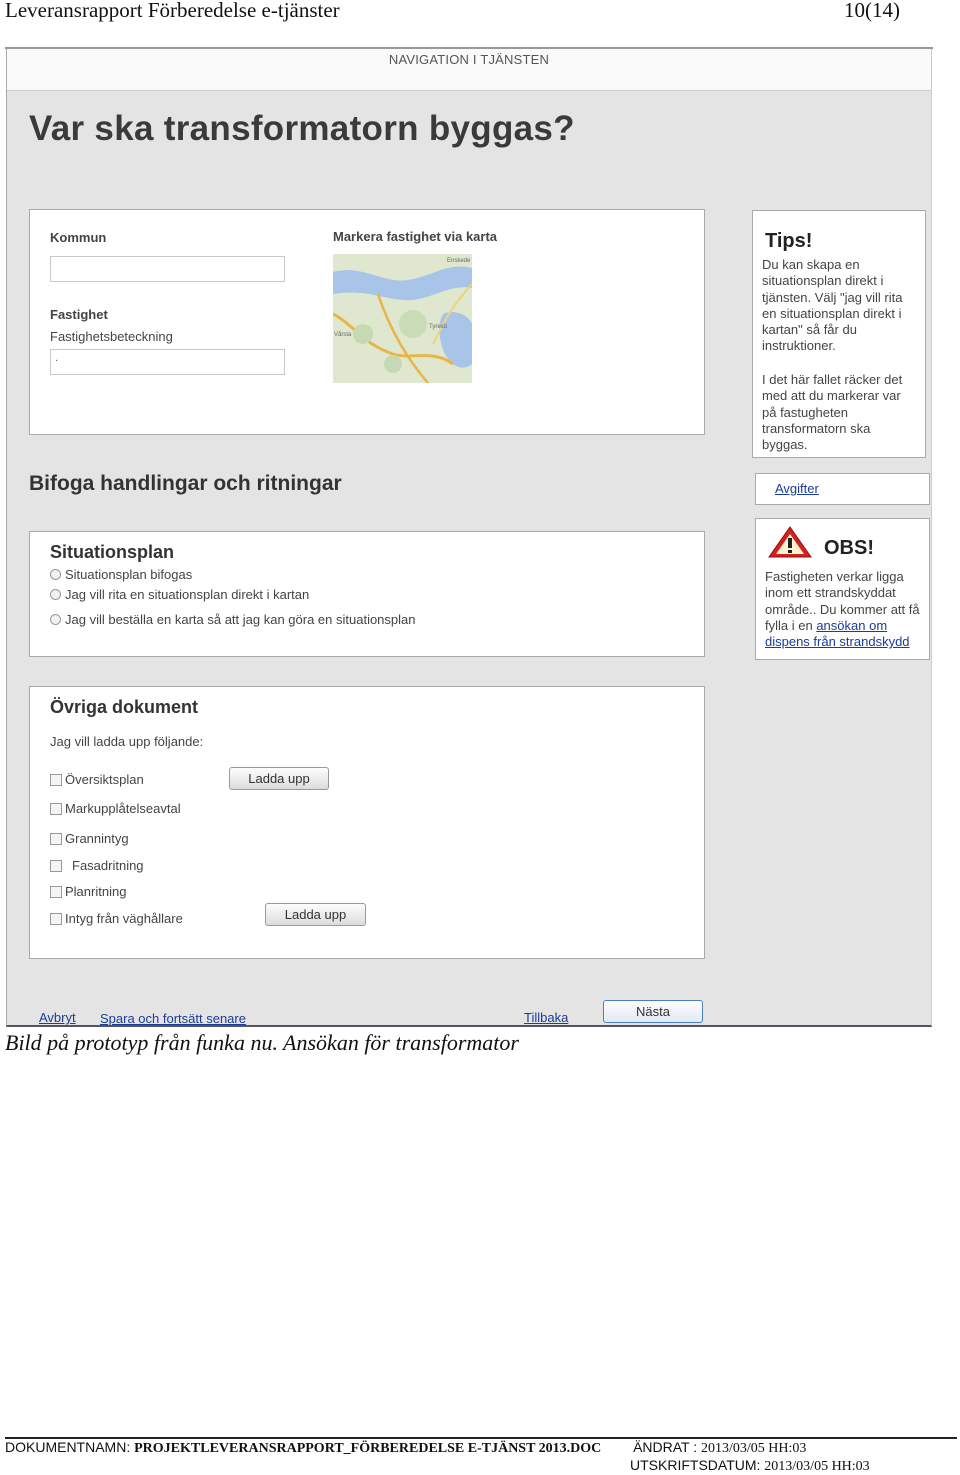 This screenshot has height=1475, width=960. Describe the element at coordinates (789, 241) in the screenshot. I see `tips-heading: Tips!` at that location.